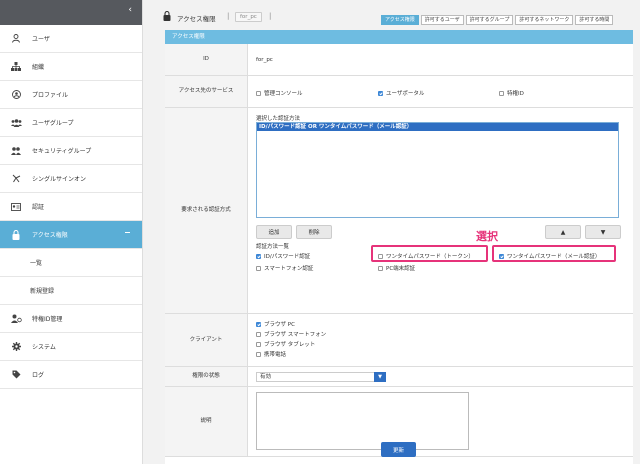  I want to click on org-icon, so click(16, 67).